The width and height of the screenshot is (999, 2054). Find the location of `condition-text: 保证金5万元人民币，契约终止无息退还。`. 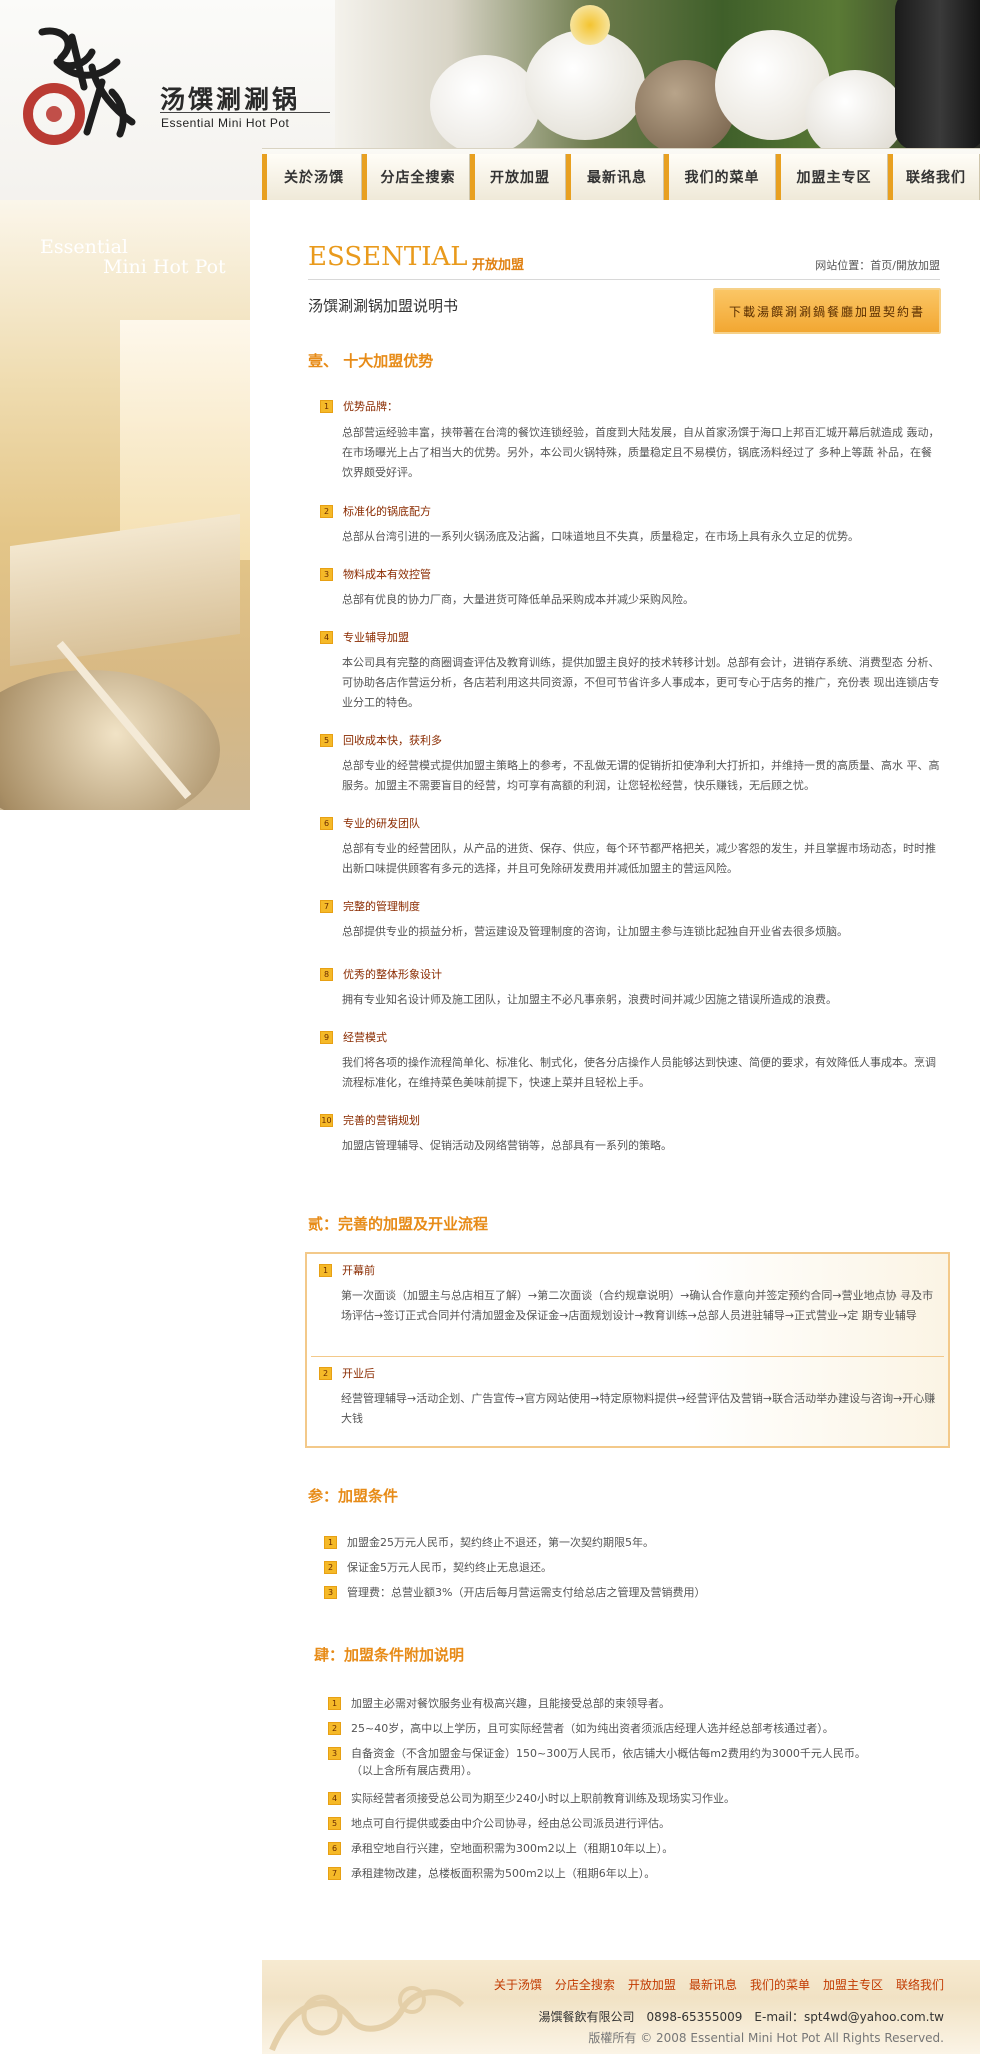

condition-text: 保证金5万元人民币，契约终止无息退还。 is located at coordinates (449, 1567).